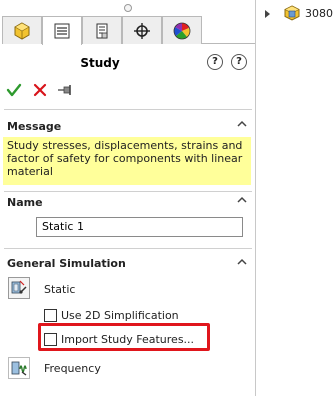 Image resolution: width=334 pixels, height=396 pixels. Describe the element at coordinates (124, 337) in the screenshot. I see `annotation-highlight-box` at that location.